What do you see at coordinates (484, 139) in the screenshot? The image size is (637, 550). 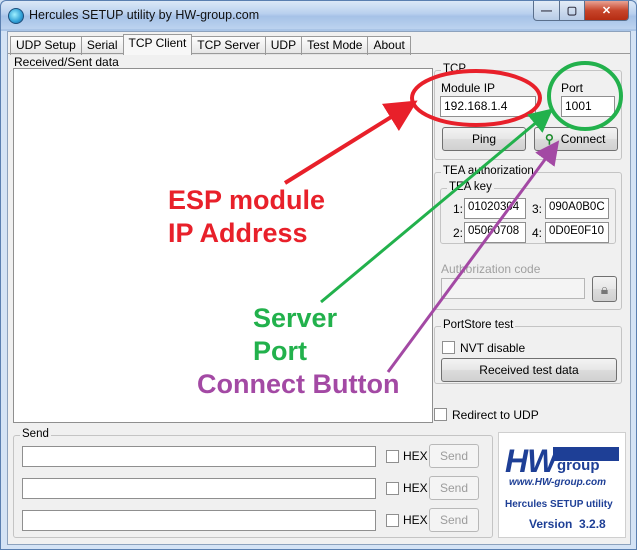 I see `ping-button: Ping` at bounding box center [484, 139].